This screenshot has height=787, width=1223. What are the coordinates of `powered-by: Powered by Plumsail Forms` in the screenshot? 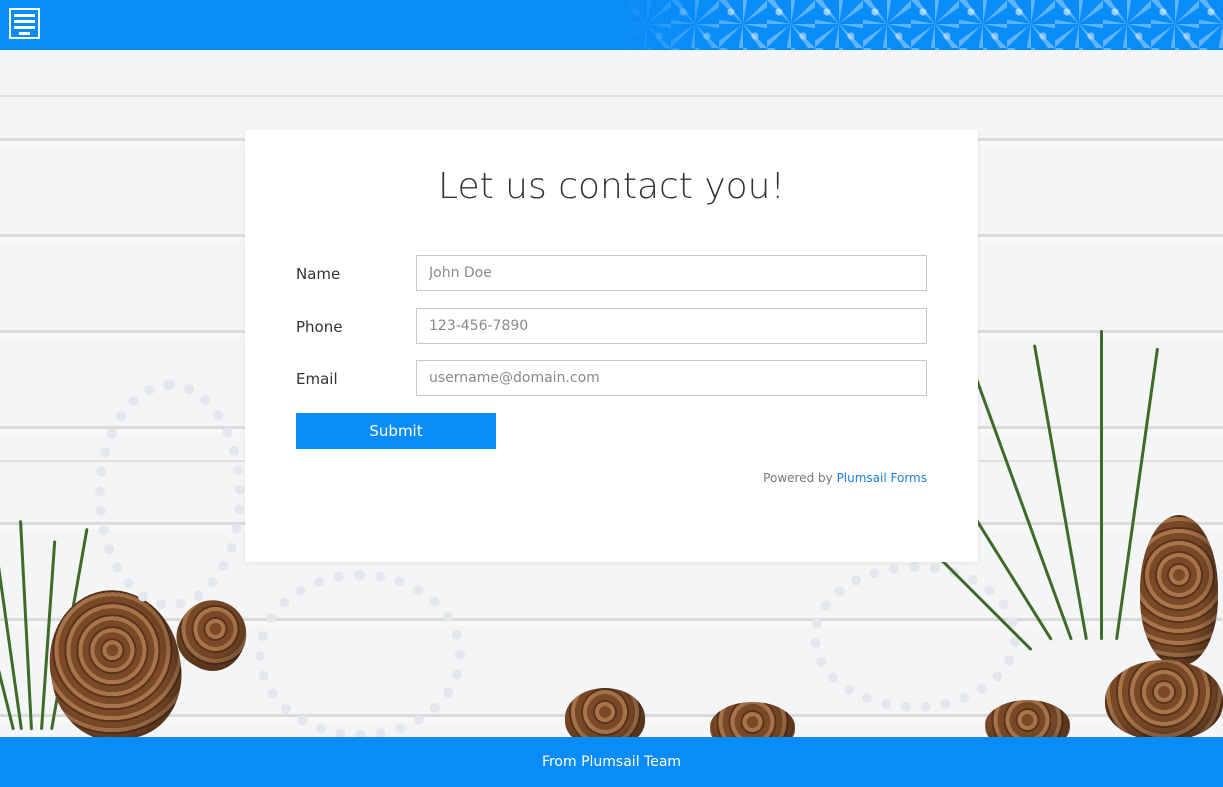 It's located at (783, 478).